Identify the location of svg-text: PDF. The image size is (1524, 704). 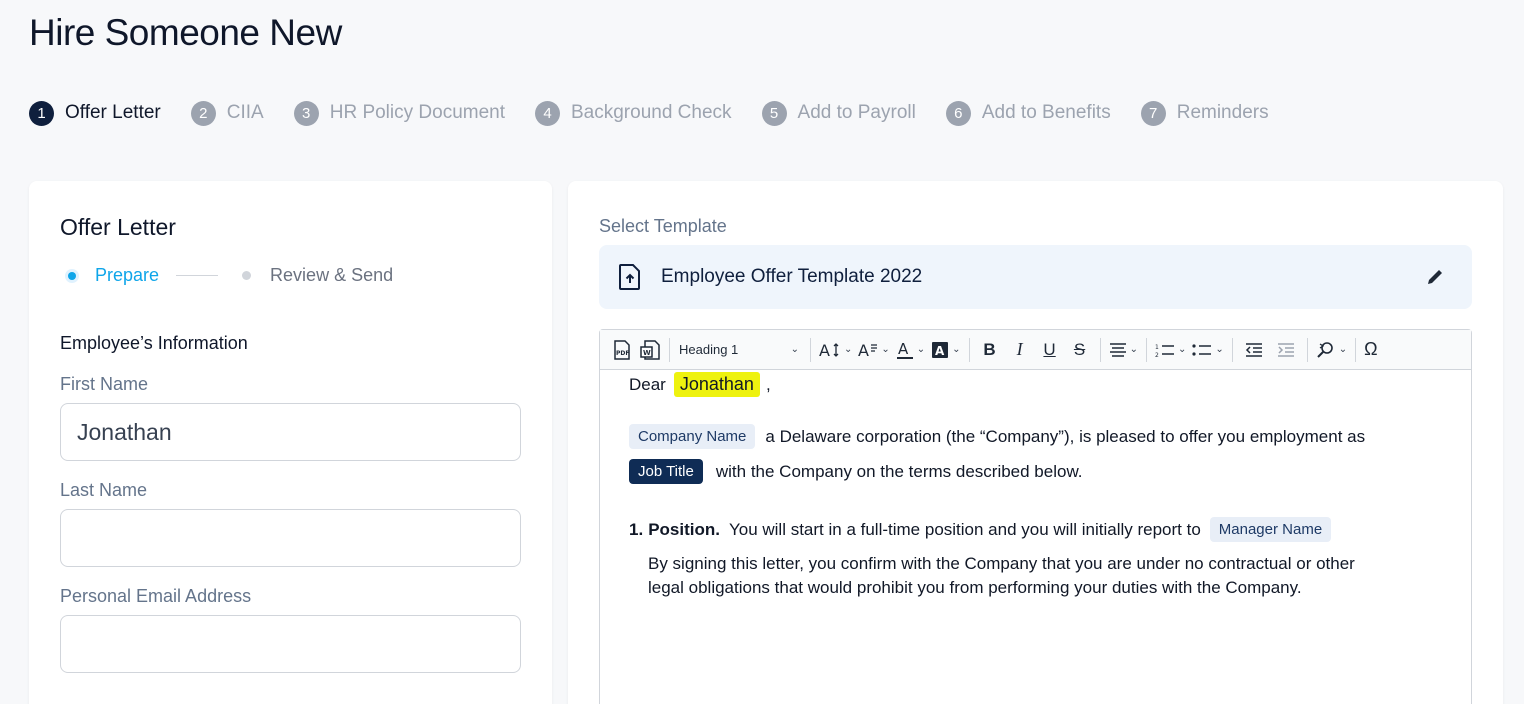
(622, 353).